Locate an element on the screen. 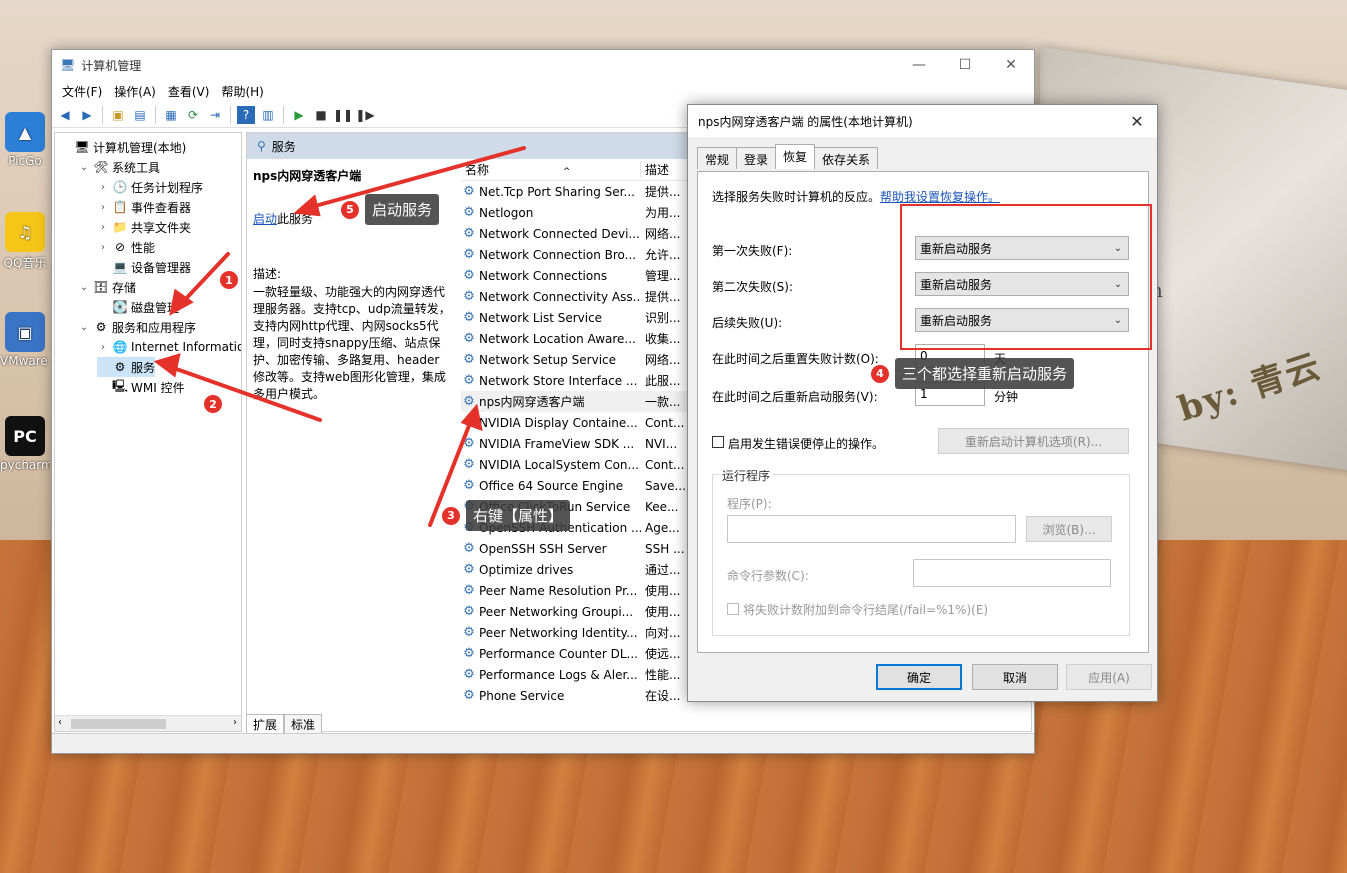 This screenshot has width=1347, height=873. desktop-icon: ▲ PicGo is located at coordinates (25, 140).